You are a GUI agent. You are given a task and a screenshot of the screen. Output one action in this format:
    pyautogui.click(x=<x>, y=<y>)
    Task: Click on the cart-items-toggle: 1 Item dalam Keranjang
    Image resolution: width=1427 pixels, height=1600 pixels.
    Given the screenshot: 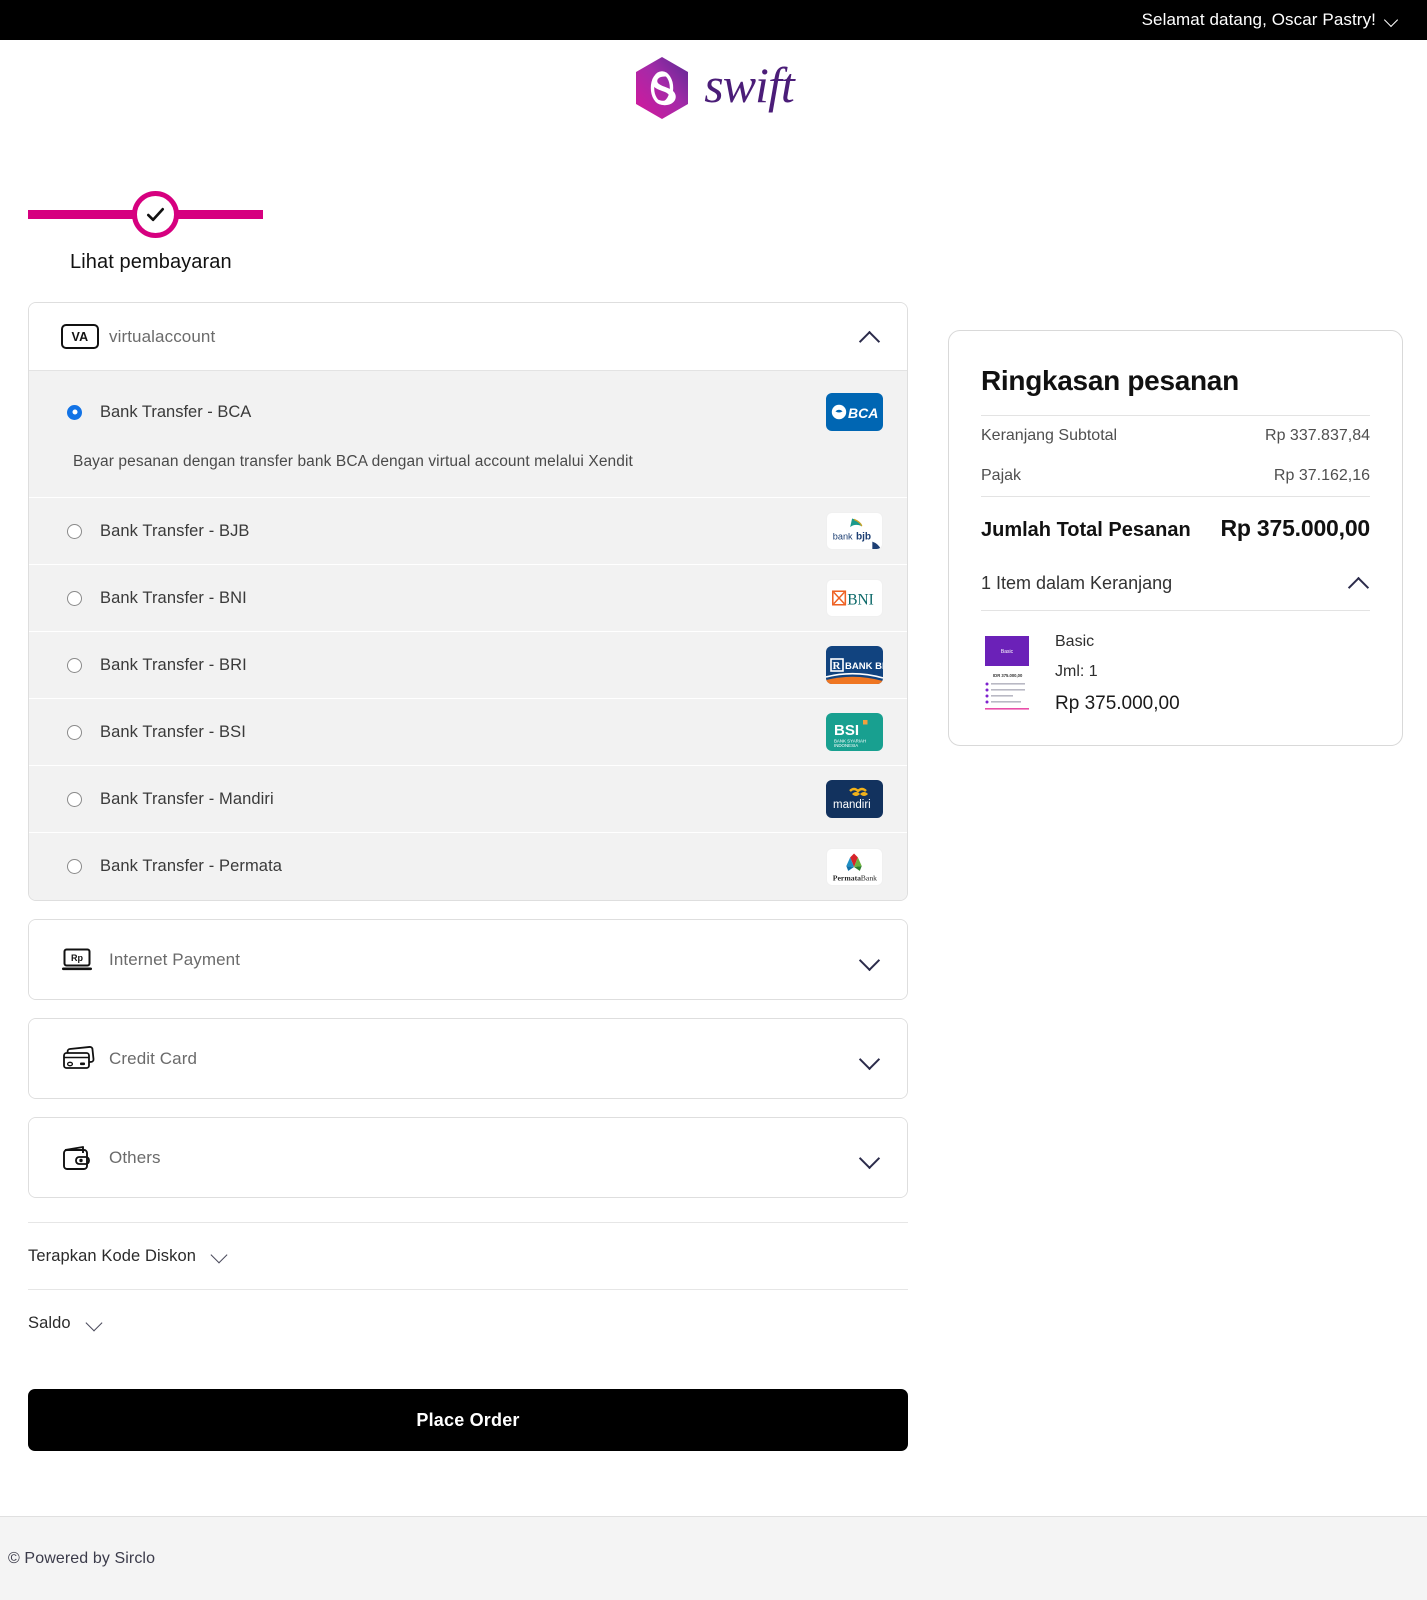 What is the action you would take?
    pyautogui.click(x=1175, y=584)
    